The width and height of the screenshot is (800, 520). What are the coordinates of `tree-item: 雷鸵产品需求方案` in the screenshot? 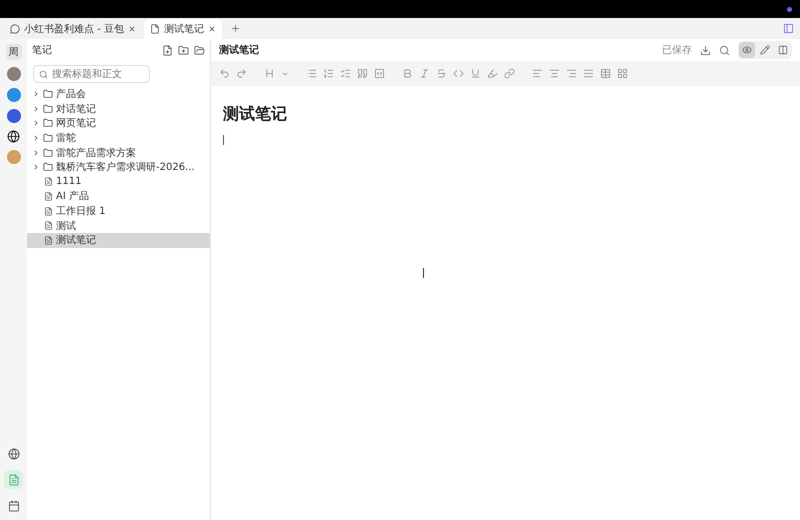 It's located at (118, 152).